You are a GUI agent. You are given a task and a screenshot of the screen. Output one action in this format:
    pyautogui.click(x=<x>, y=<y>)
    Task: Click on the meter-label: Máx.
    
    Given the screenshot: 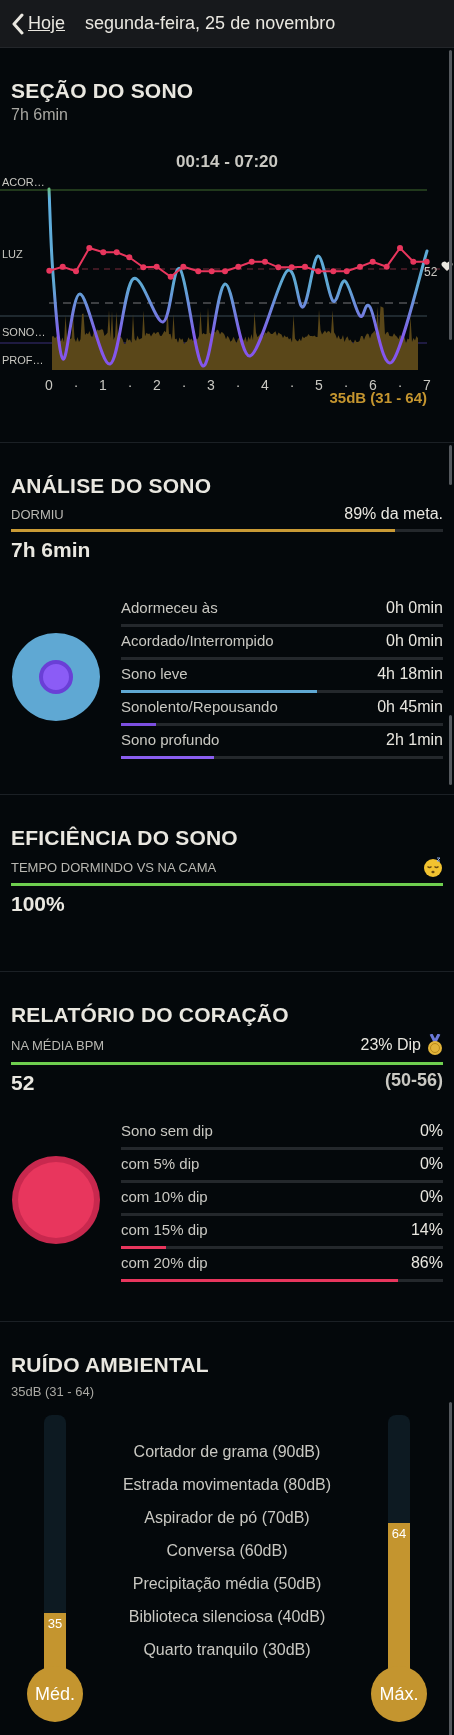 What is the action you would take?
    pyautogui.click(x=399, y=1694)
    